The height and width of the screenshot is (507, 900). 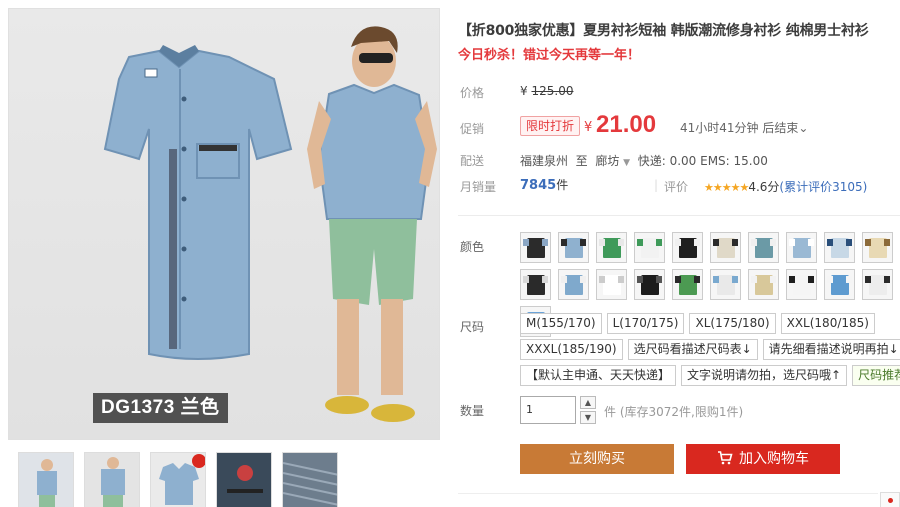 I want to click on size-option: 选尺码看描述尺码表↓, so click(x=692, y=349).